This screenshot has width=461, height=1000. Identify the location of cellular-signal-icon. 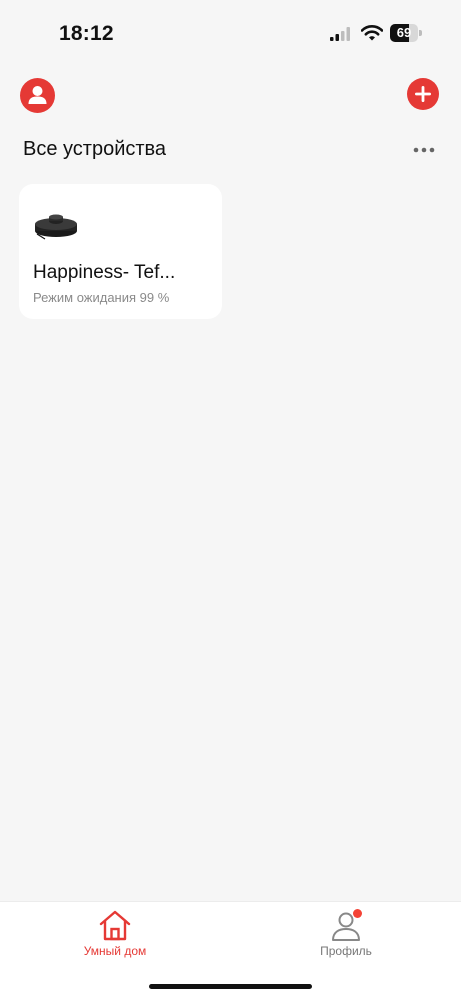
(340, 34).